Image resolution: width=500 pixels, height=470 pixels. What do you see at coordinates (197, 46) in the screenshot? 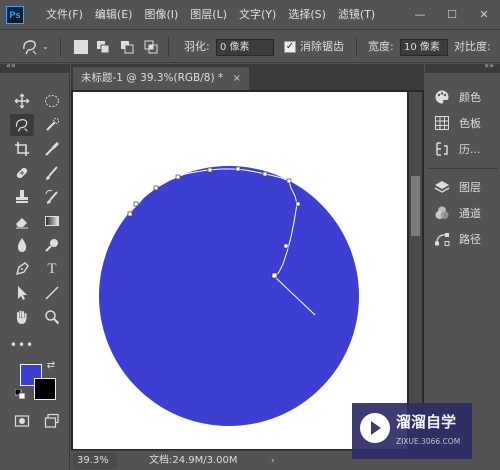
I see `feather-label: 羽化:` at bounding box center [197, 46].